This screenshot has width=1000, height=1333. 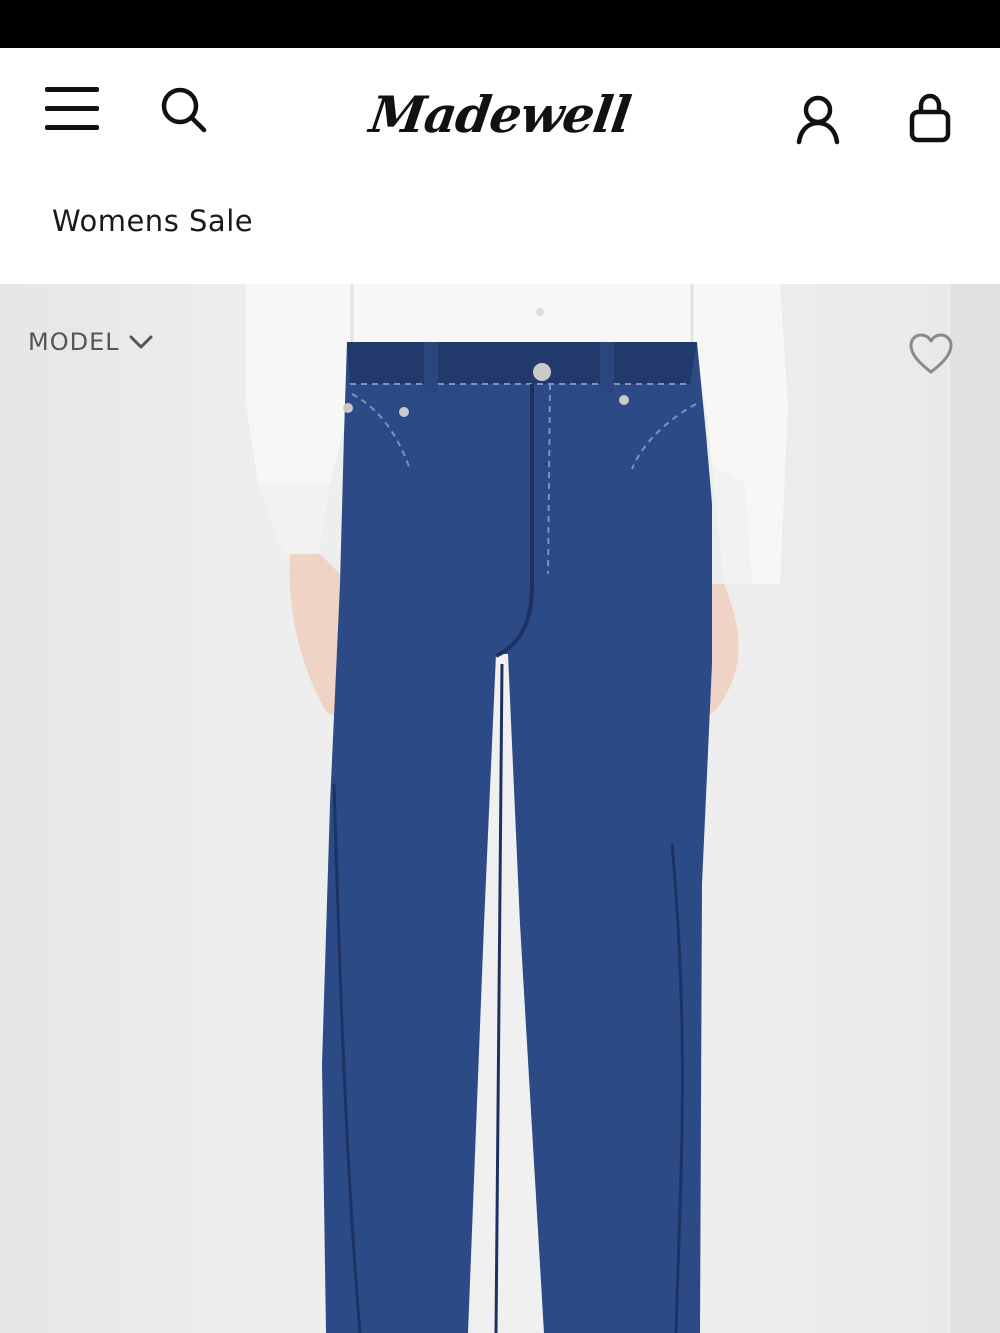 I want to click on menu-button, so click(x=72, y=109).